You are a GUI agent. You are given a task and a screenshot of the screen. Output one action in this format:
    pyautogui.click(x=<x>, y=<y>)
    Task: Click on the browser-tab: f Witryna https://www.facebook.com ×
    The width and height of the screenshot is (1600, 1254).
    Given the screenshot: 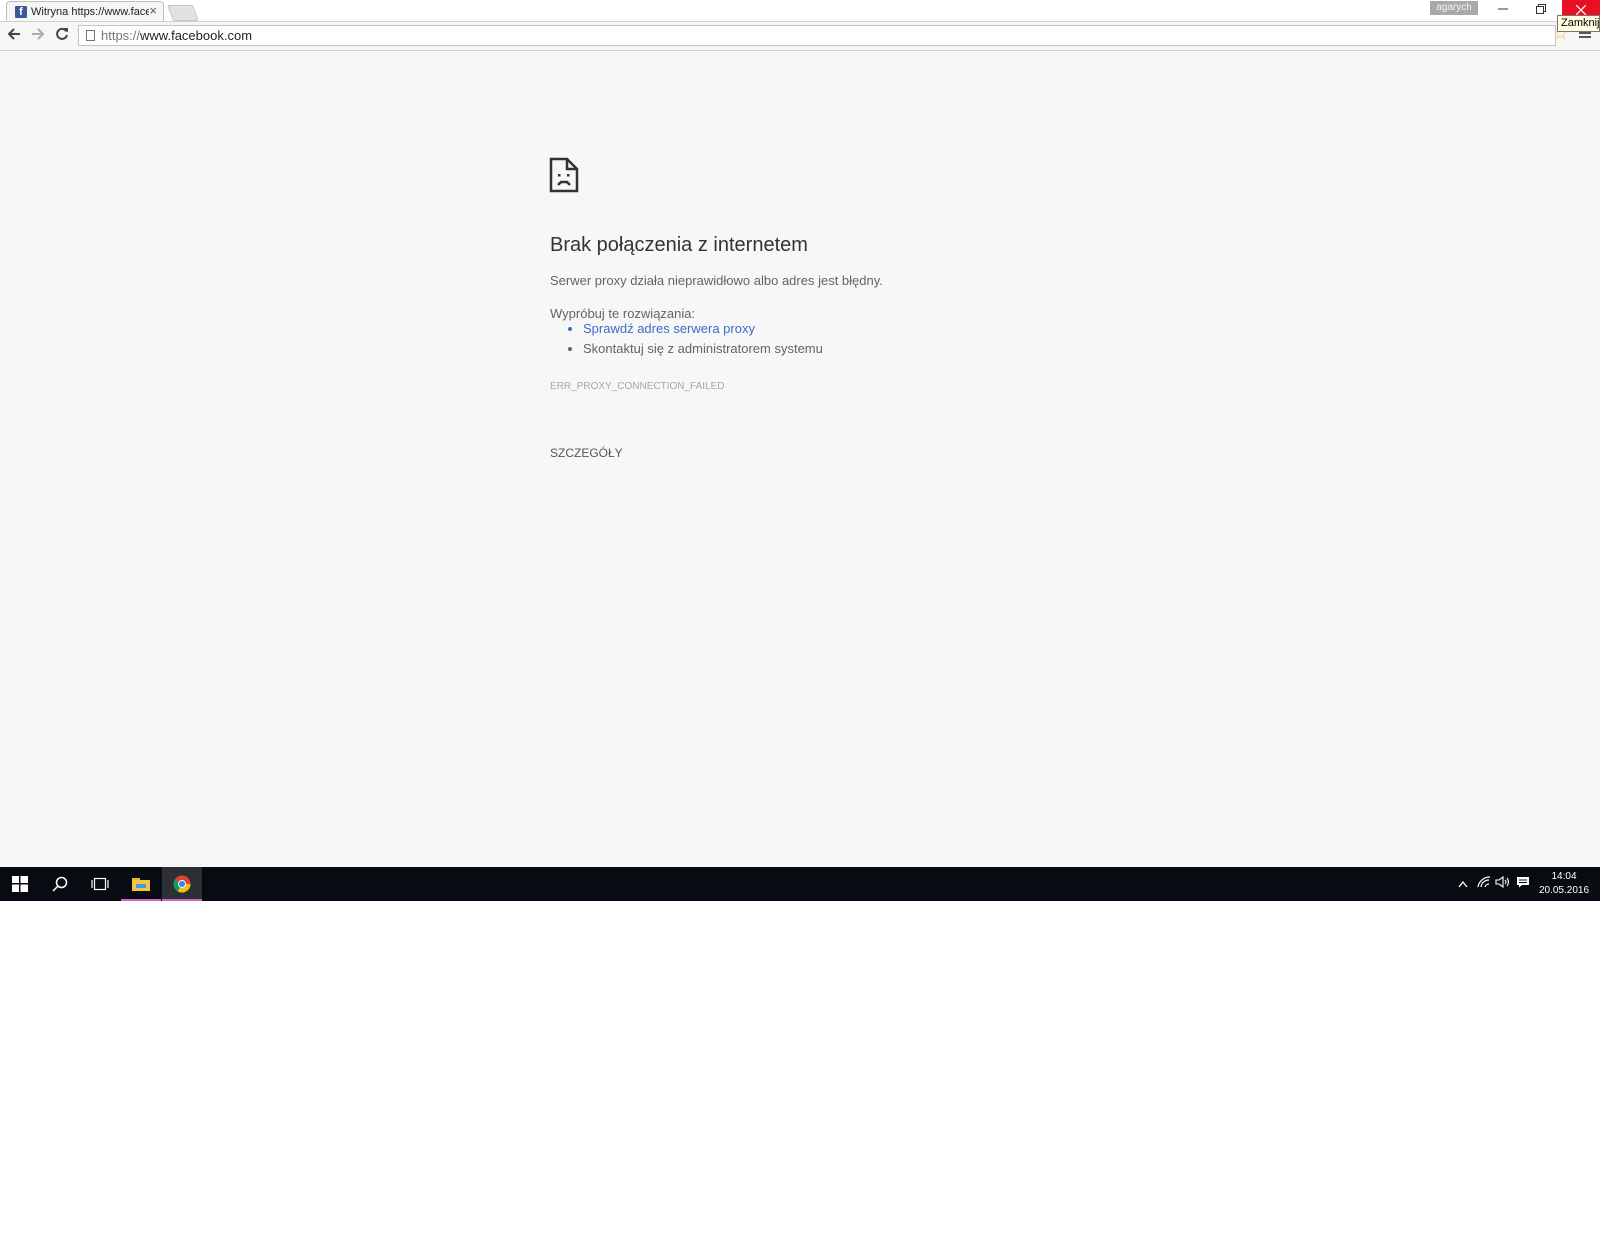 What is the action you would take?
    pyautogui.click(x=85, y=11)
    